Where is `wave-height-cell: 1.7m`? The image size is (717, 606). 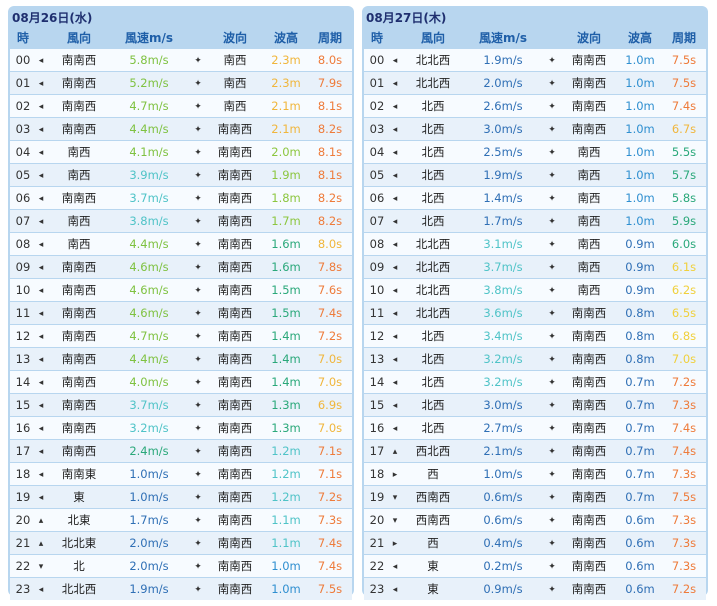 wave-height-cell: 1.7m is located at coordinates (286, 221).